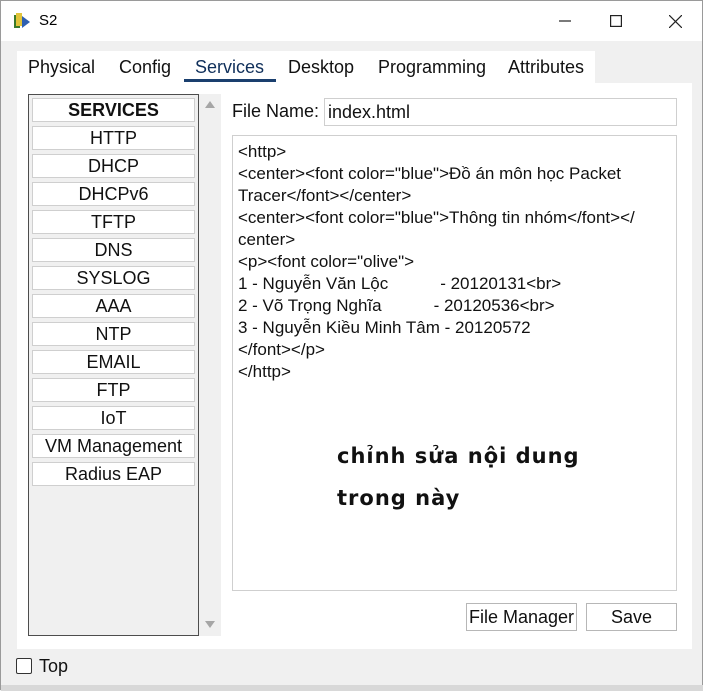 This screenshot has width=703, height=691. What do you see at coordinates (396, 305) in the screenshot?
I see `code-line: 2 - Võ Trọng Nghĩa - 20120536<br>` at bounding box center [396, 305].